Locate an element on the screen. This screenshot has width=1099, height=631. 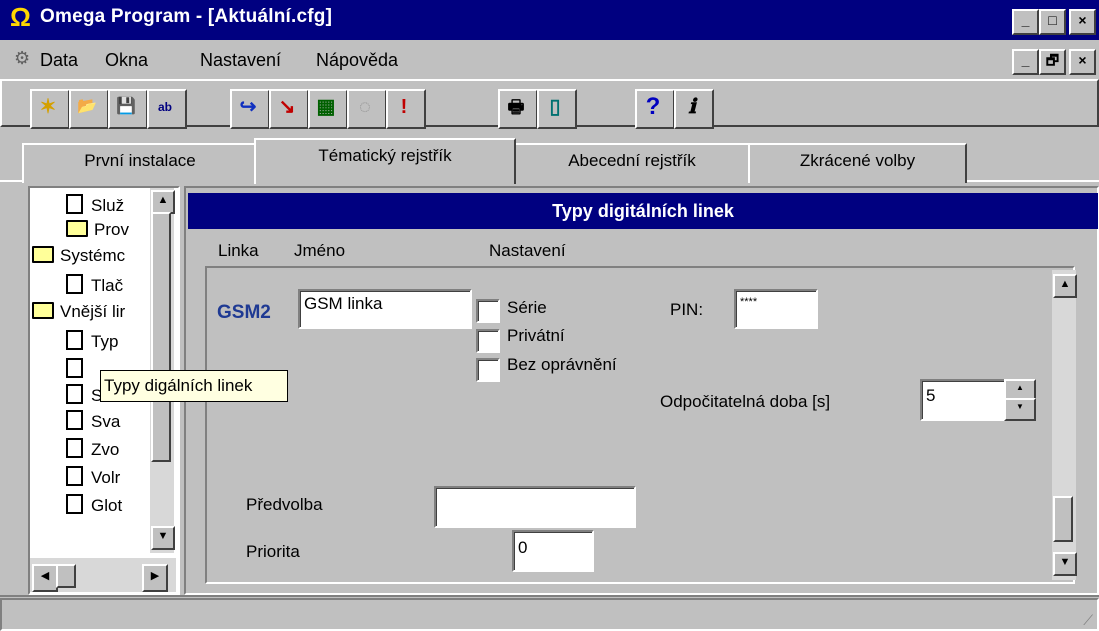
window-title: Omega Program - [Aktuální.cfg] is located at coordinates (186, 16).